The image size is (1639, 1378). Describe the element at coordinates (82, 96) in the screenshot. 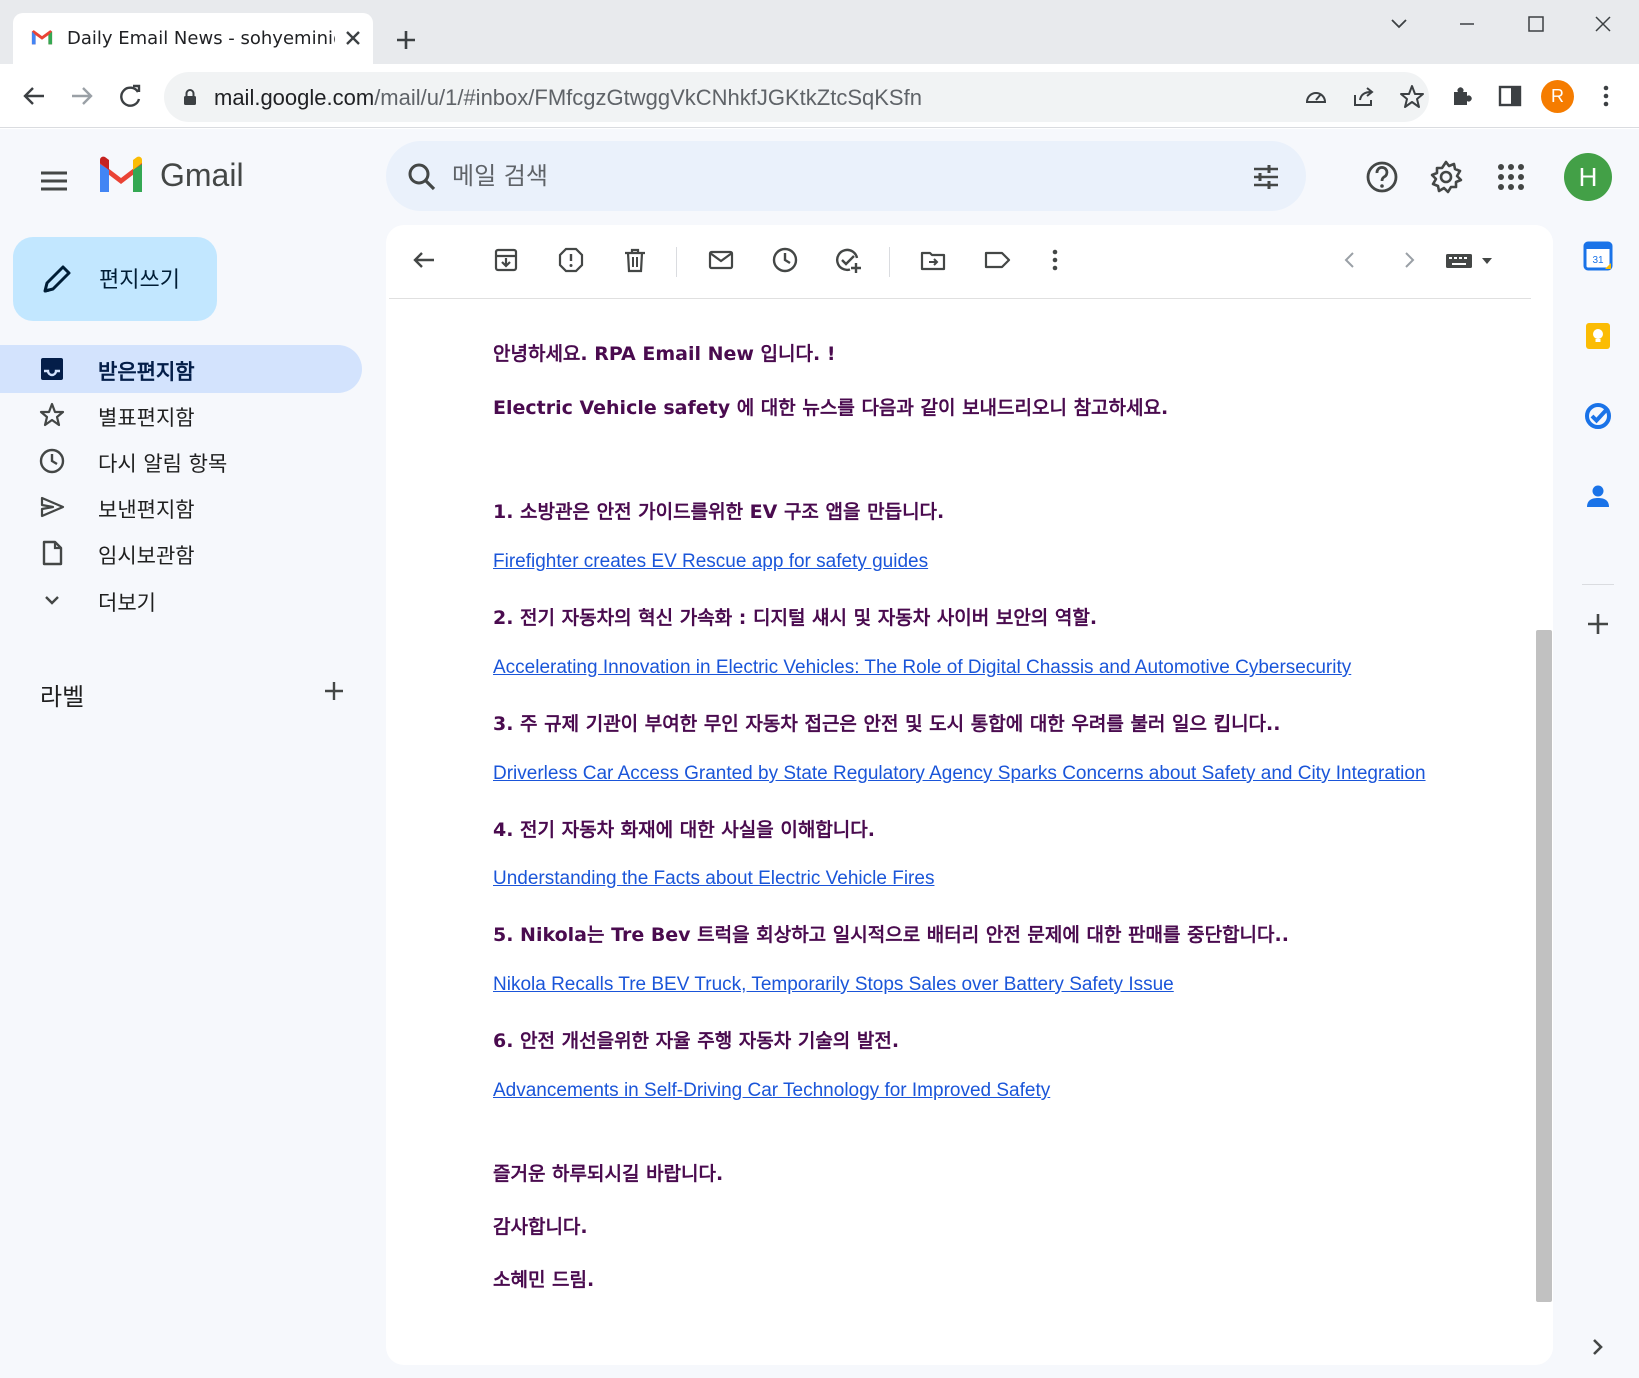

I see `forward-icon` at that location.